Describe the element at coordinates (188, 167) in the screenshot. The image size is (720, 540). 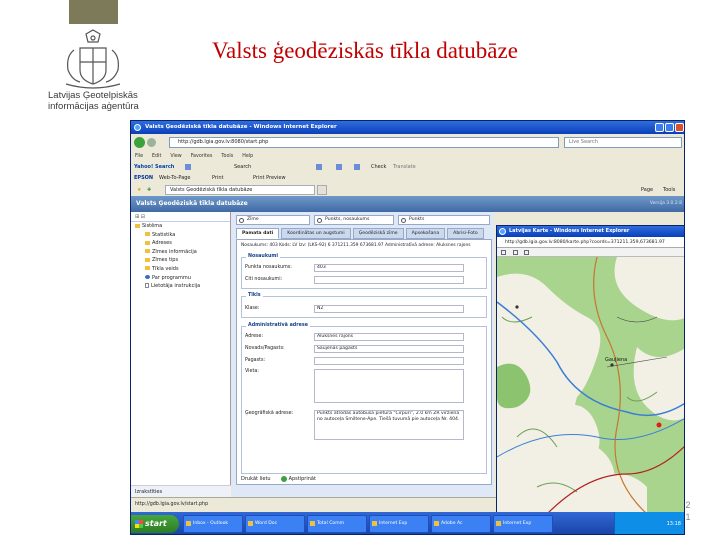
I see `yahoo-search-box` at that location.